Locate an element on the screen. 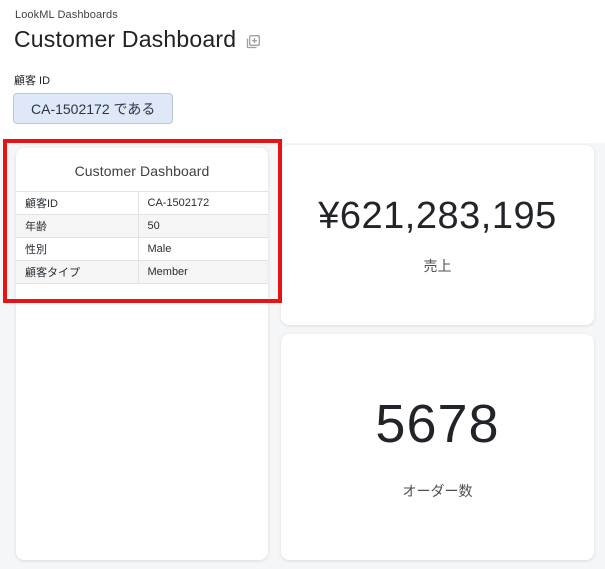  row-label: 顧客タイプ is located at coordinates (77, 272).